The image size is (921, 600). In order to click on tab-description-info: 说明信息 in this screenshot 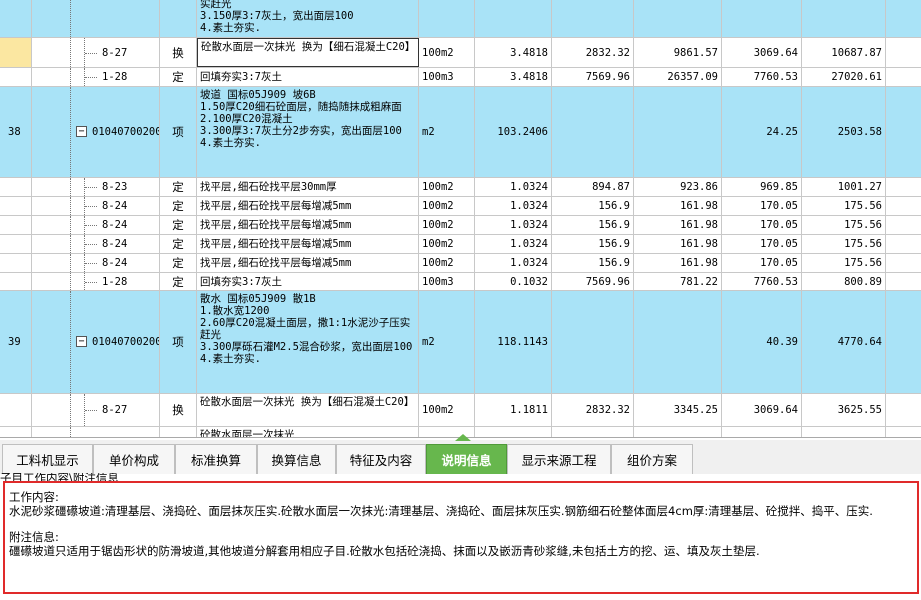, I will do `click(466, 459)`.